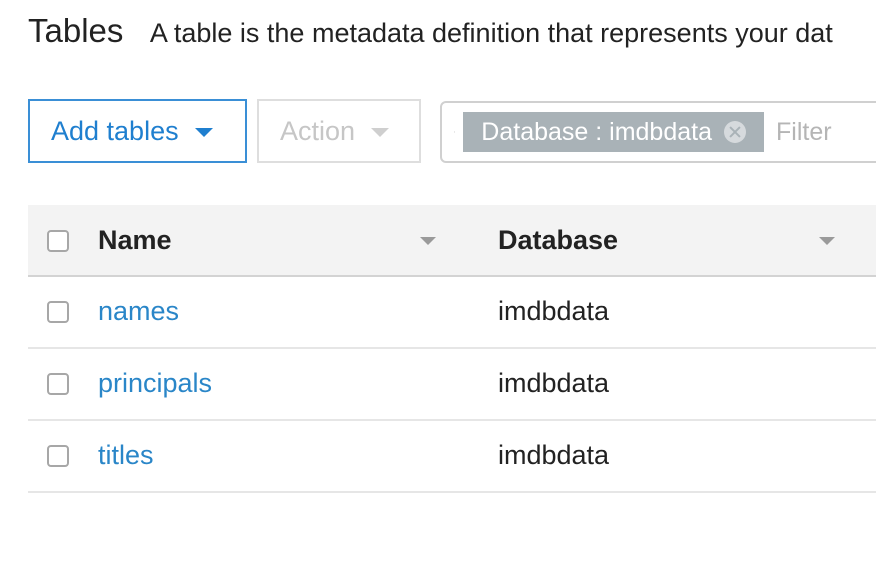  What do you see at coordinates (596, 131) in the screenshot?
I see `filter-chip-label: Database : imdbdata` at bounding box center [596, 131].